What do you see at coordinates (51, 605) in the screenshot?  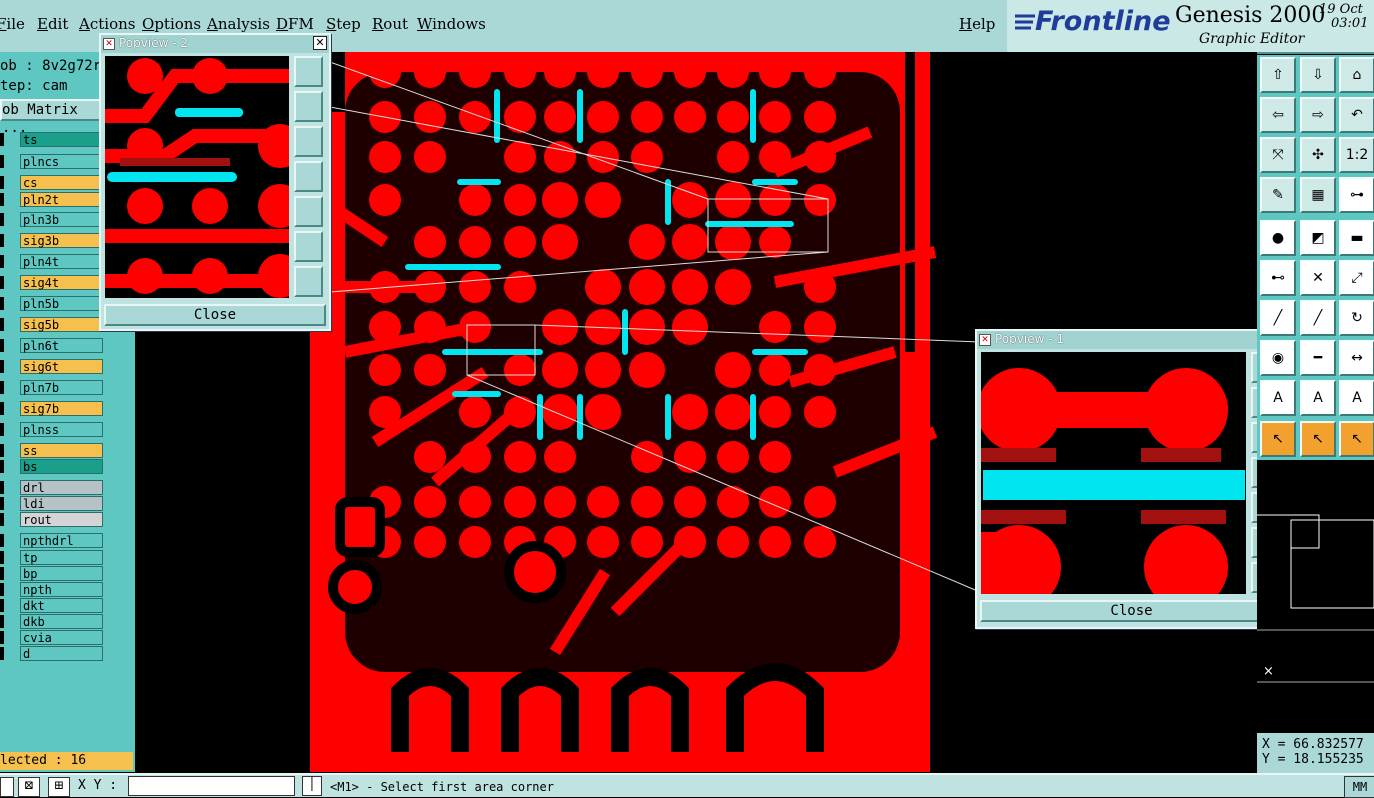 I see `layer-row-dkt: dkt` at bounding box center [51, 605].